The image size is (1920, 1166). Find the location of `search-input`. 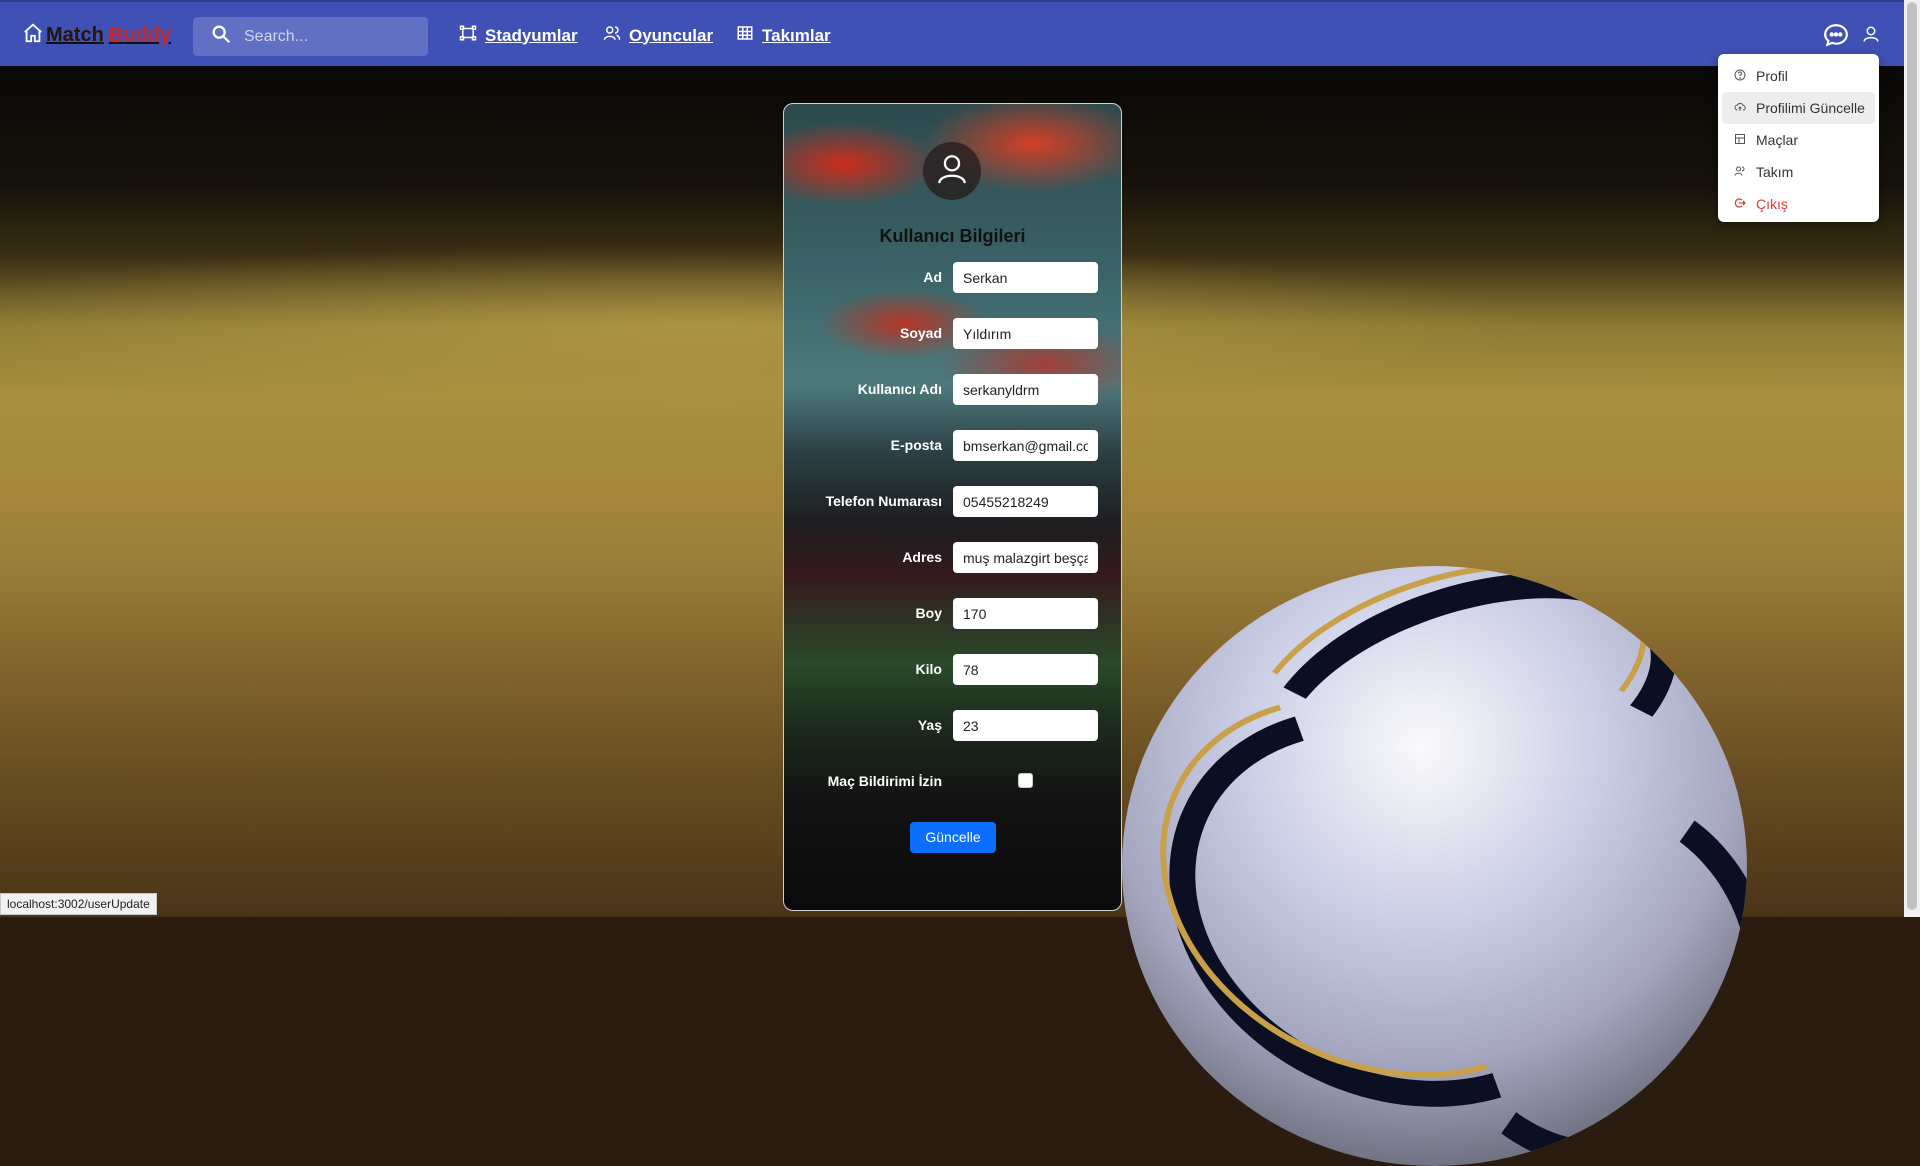

search-input is located at coordinates (334, 36).